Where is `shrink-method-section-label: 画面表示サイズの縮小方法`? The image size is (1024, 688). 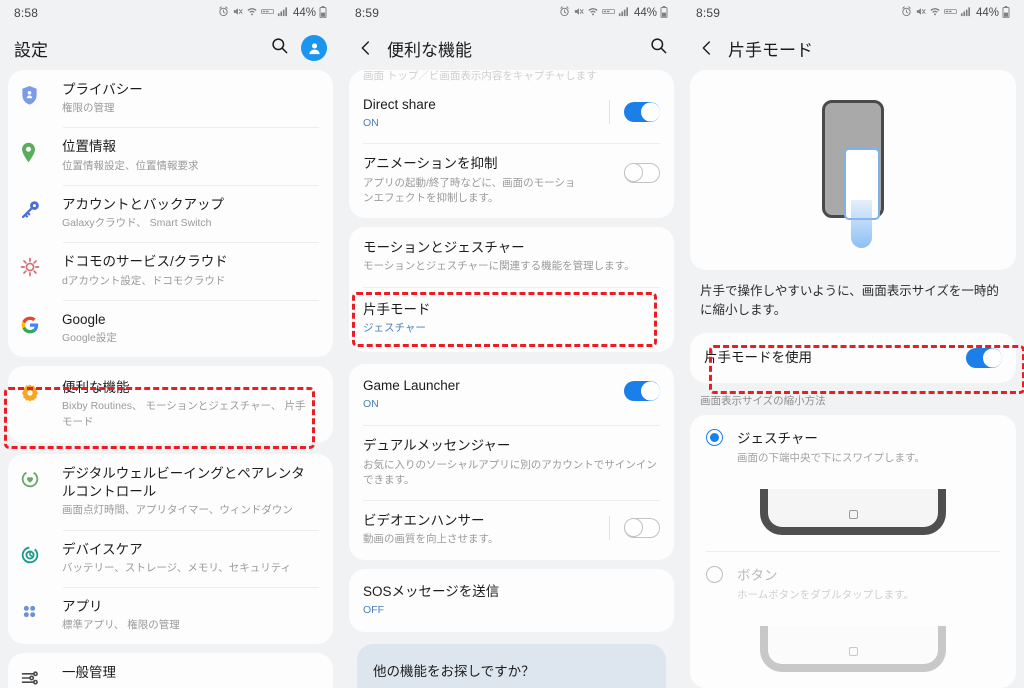
shrink-method-section-label: 画面表示サイズの縮小方法 is located at coordinates (763, 400).